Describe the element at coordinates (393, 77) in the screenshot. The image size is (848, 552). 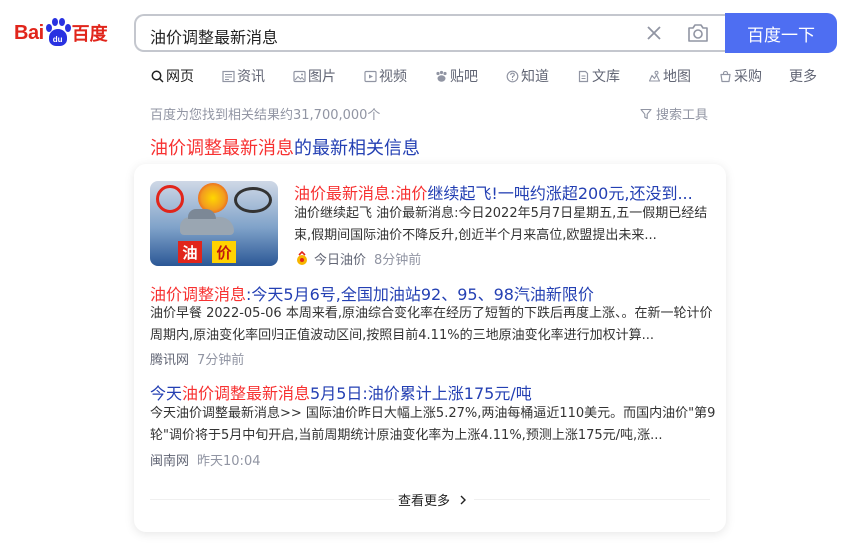
I see `tab-label: 视频` at that location.